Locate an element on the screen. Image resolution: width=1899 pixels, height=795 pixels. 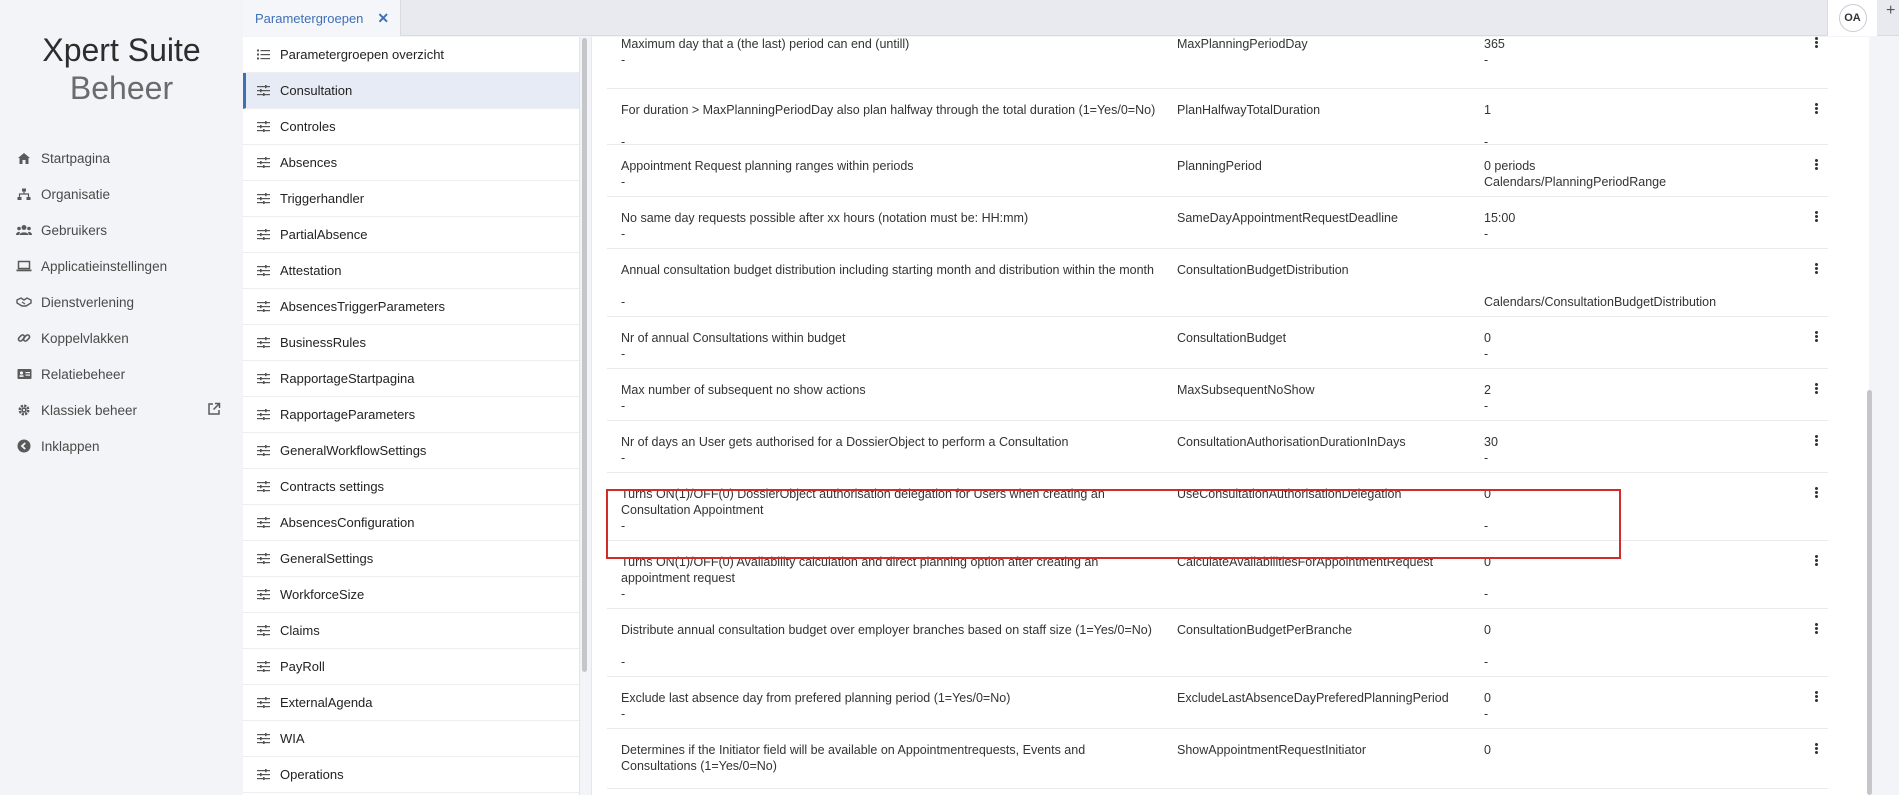
user-menu: OA is located at coordinates (1852, 18).